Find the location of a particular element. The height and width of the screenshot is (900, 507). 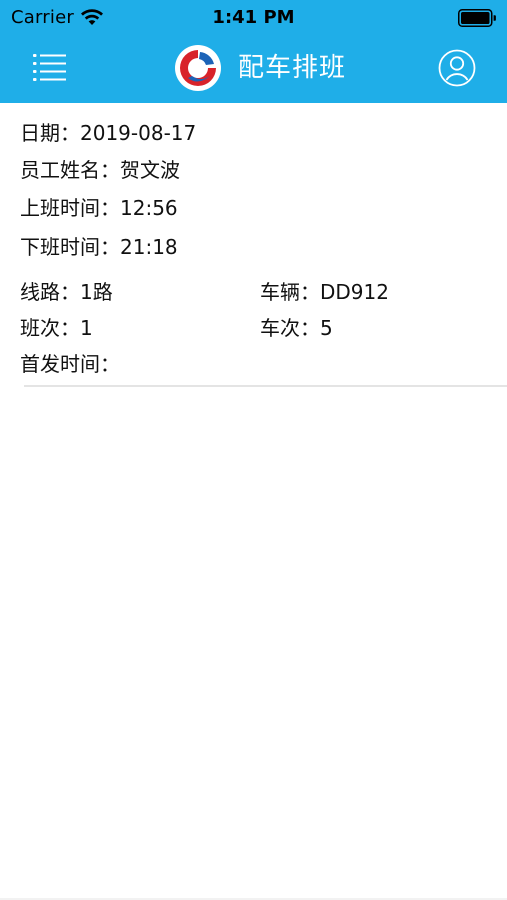

profile-button is located at coordinates (457, 68).